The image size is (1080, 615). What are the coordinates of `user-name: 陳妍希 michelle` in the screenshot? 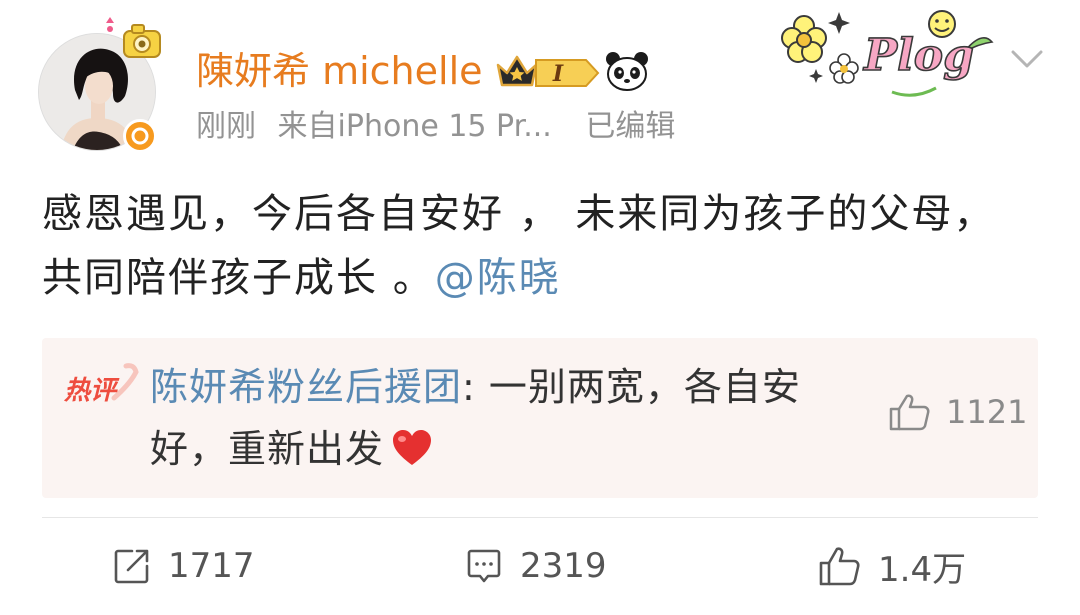 It's located at (339, 71).